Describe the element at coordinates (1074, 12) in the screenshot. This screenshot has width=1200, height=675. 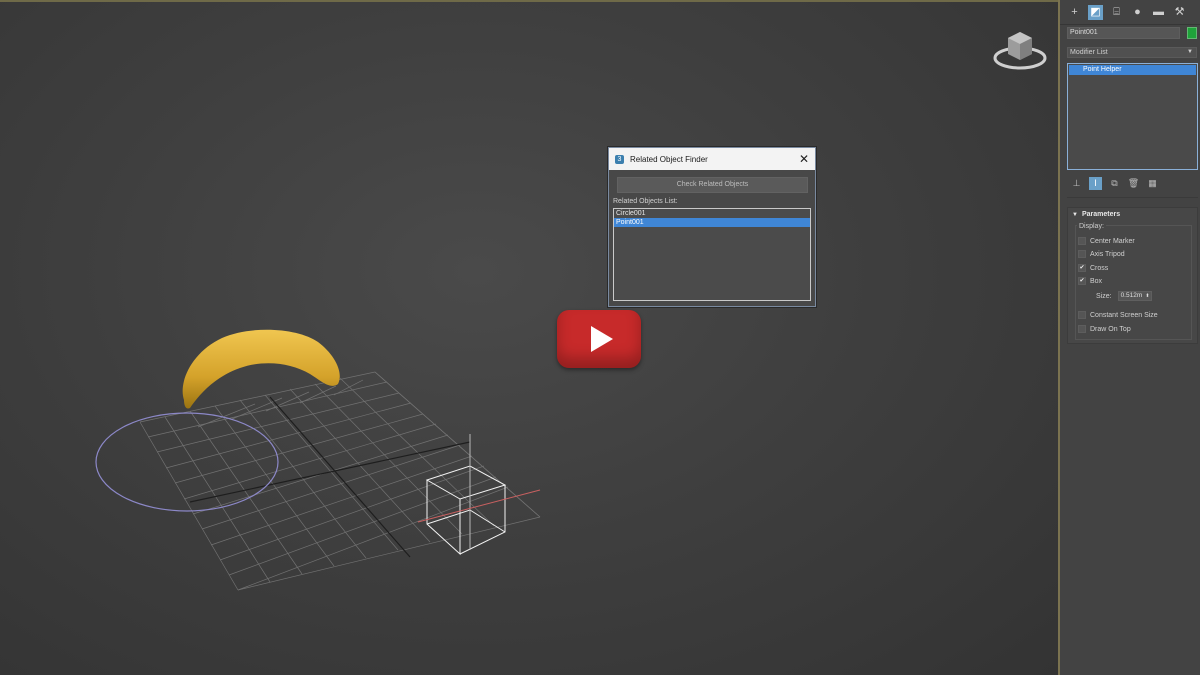
I see `create-tab-icon: +` at that location.